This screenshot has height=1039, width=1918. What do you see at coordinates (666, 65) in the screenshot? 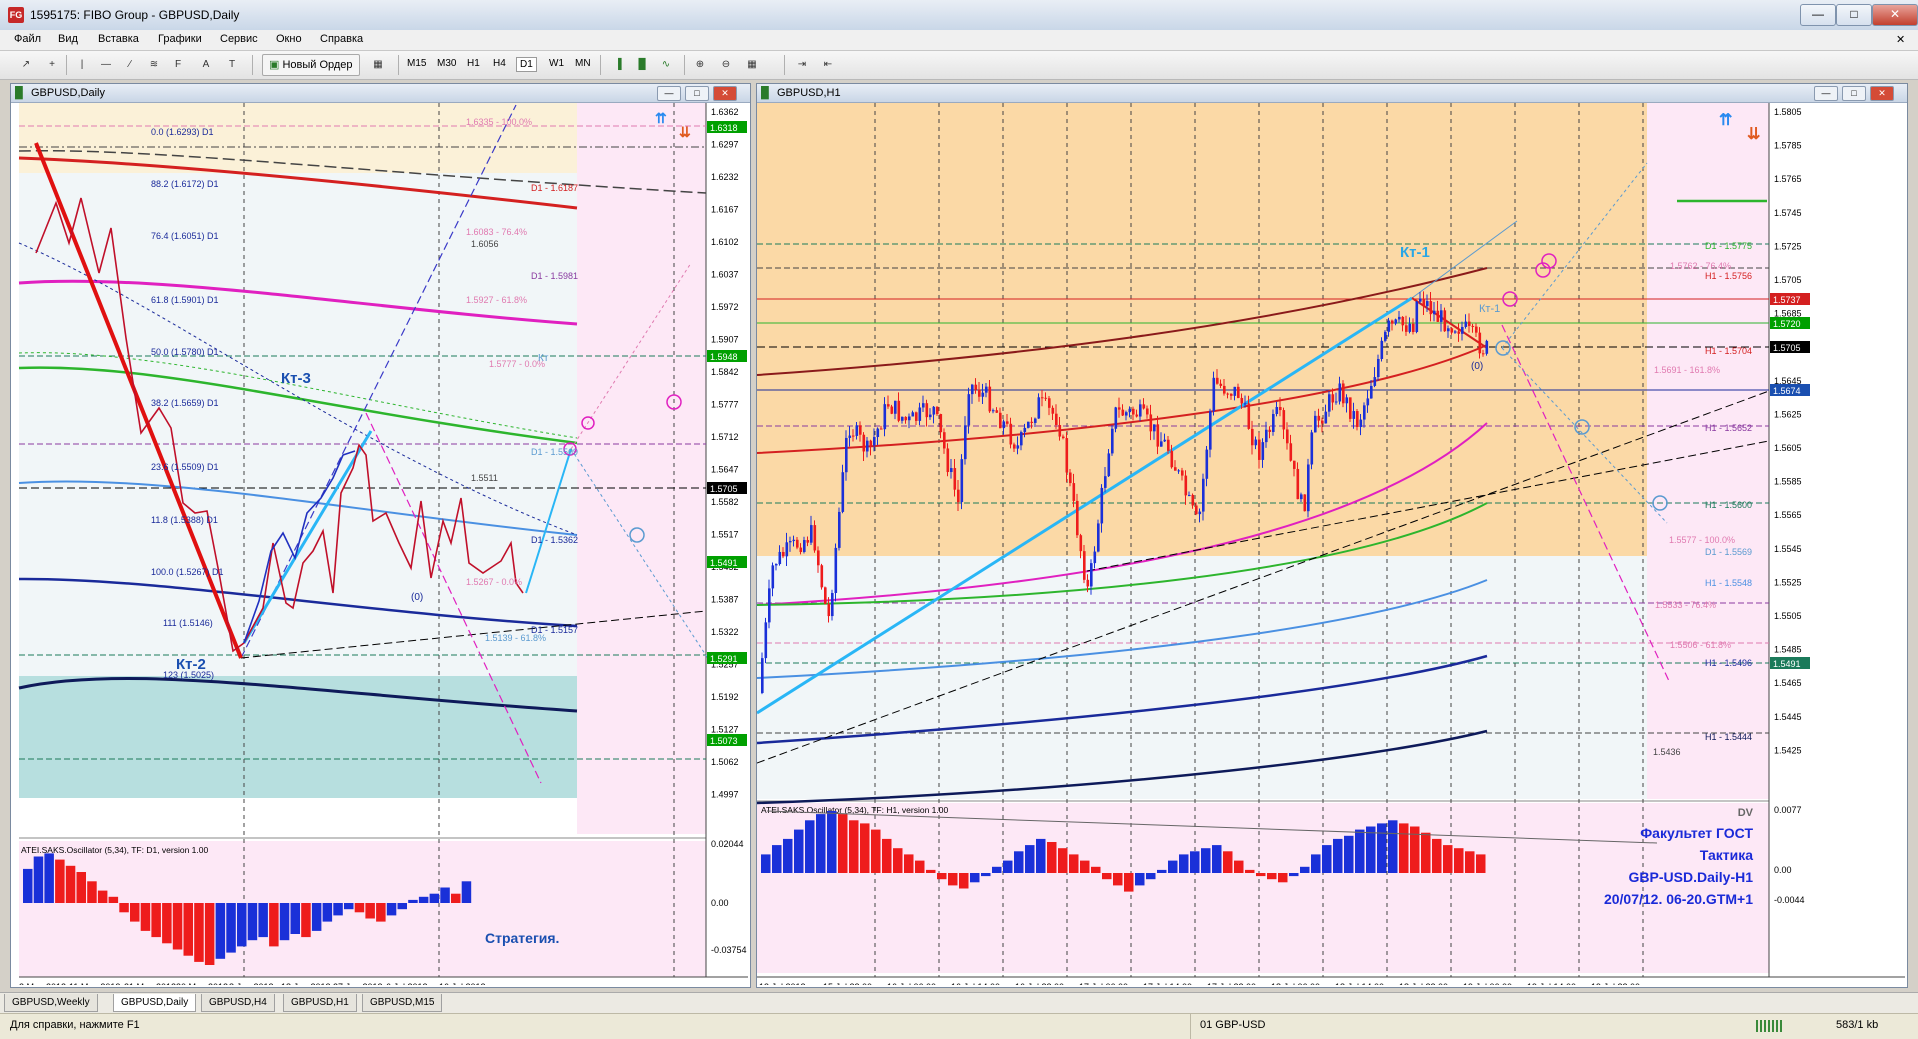
I see `line-chart-icon: ∿` at bounding box center [666, 65].